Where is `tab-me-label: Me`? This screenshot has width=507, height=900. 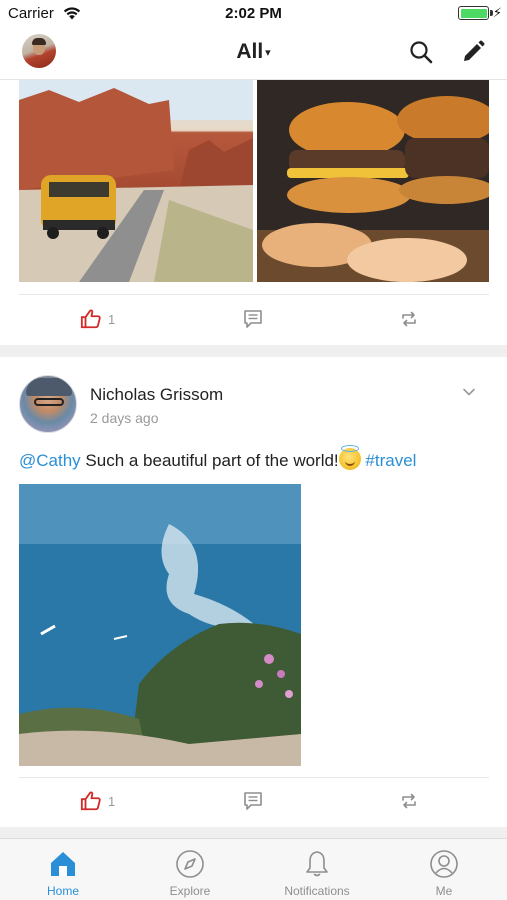 tab-me-label: Me is located at coordinates (444, 891).